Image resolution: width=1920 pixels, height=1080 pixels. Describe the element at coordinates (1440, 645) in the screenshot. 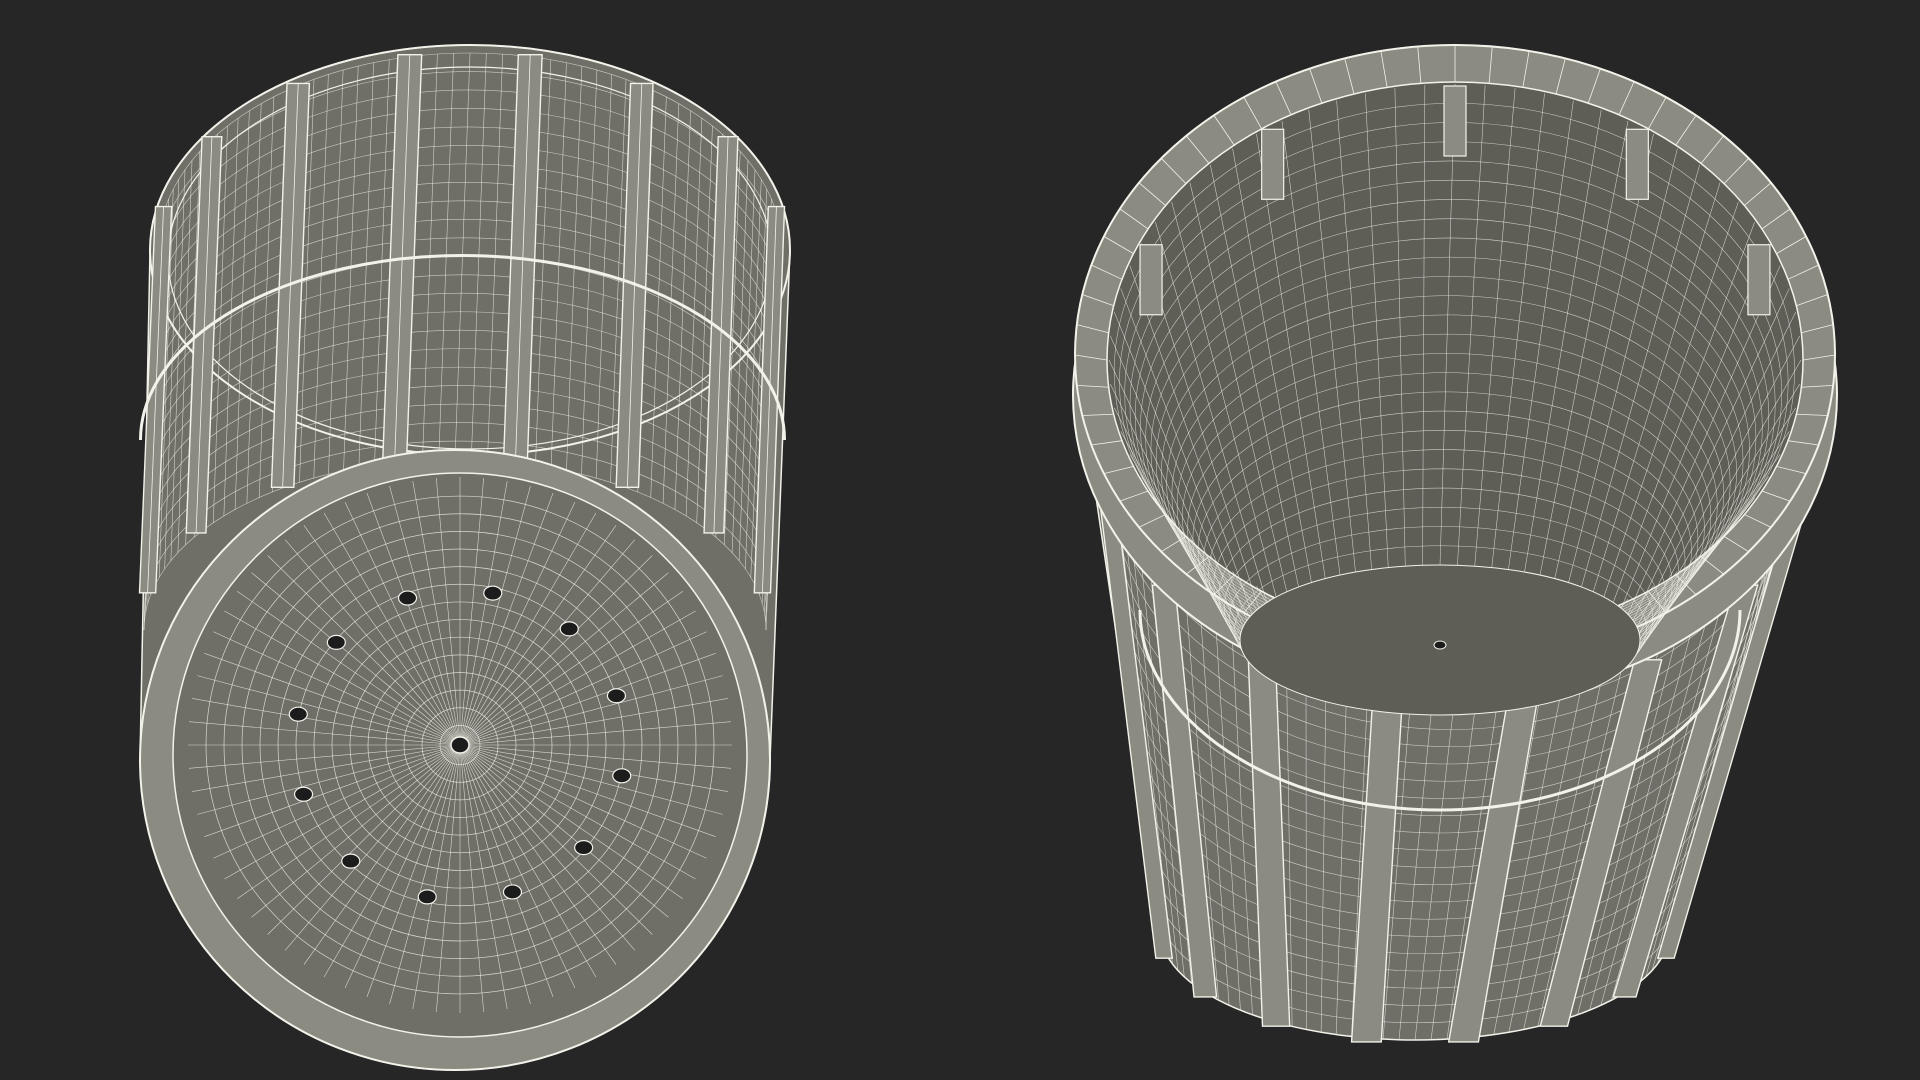

I see `floor-hole` at that location.